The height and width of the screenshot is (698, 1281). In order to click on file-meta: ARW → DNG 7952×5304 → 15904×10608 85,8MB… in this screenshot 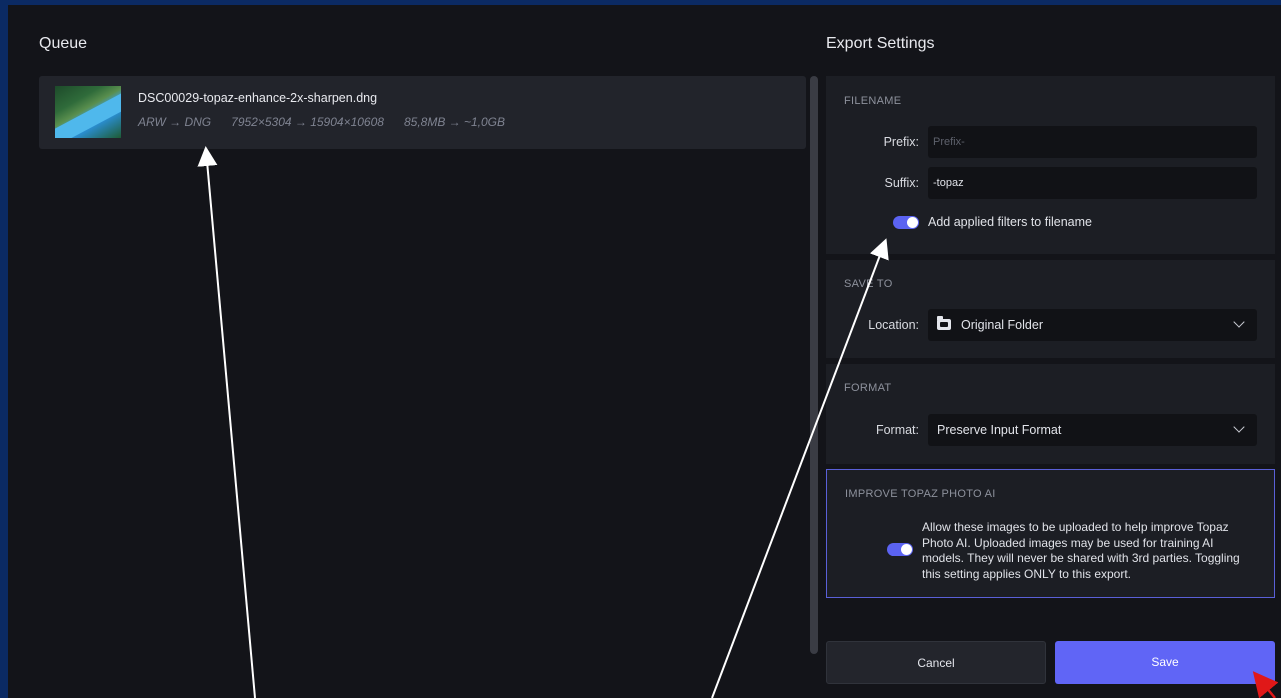, I will do `click(321, 122)`.